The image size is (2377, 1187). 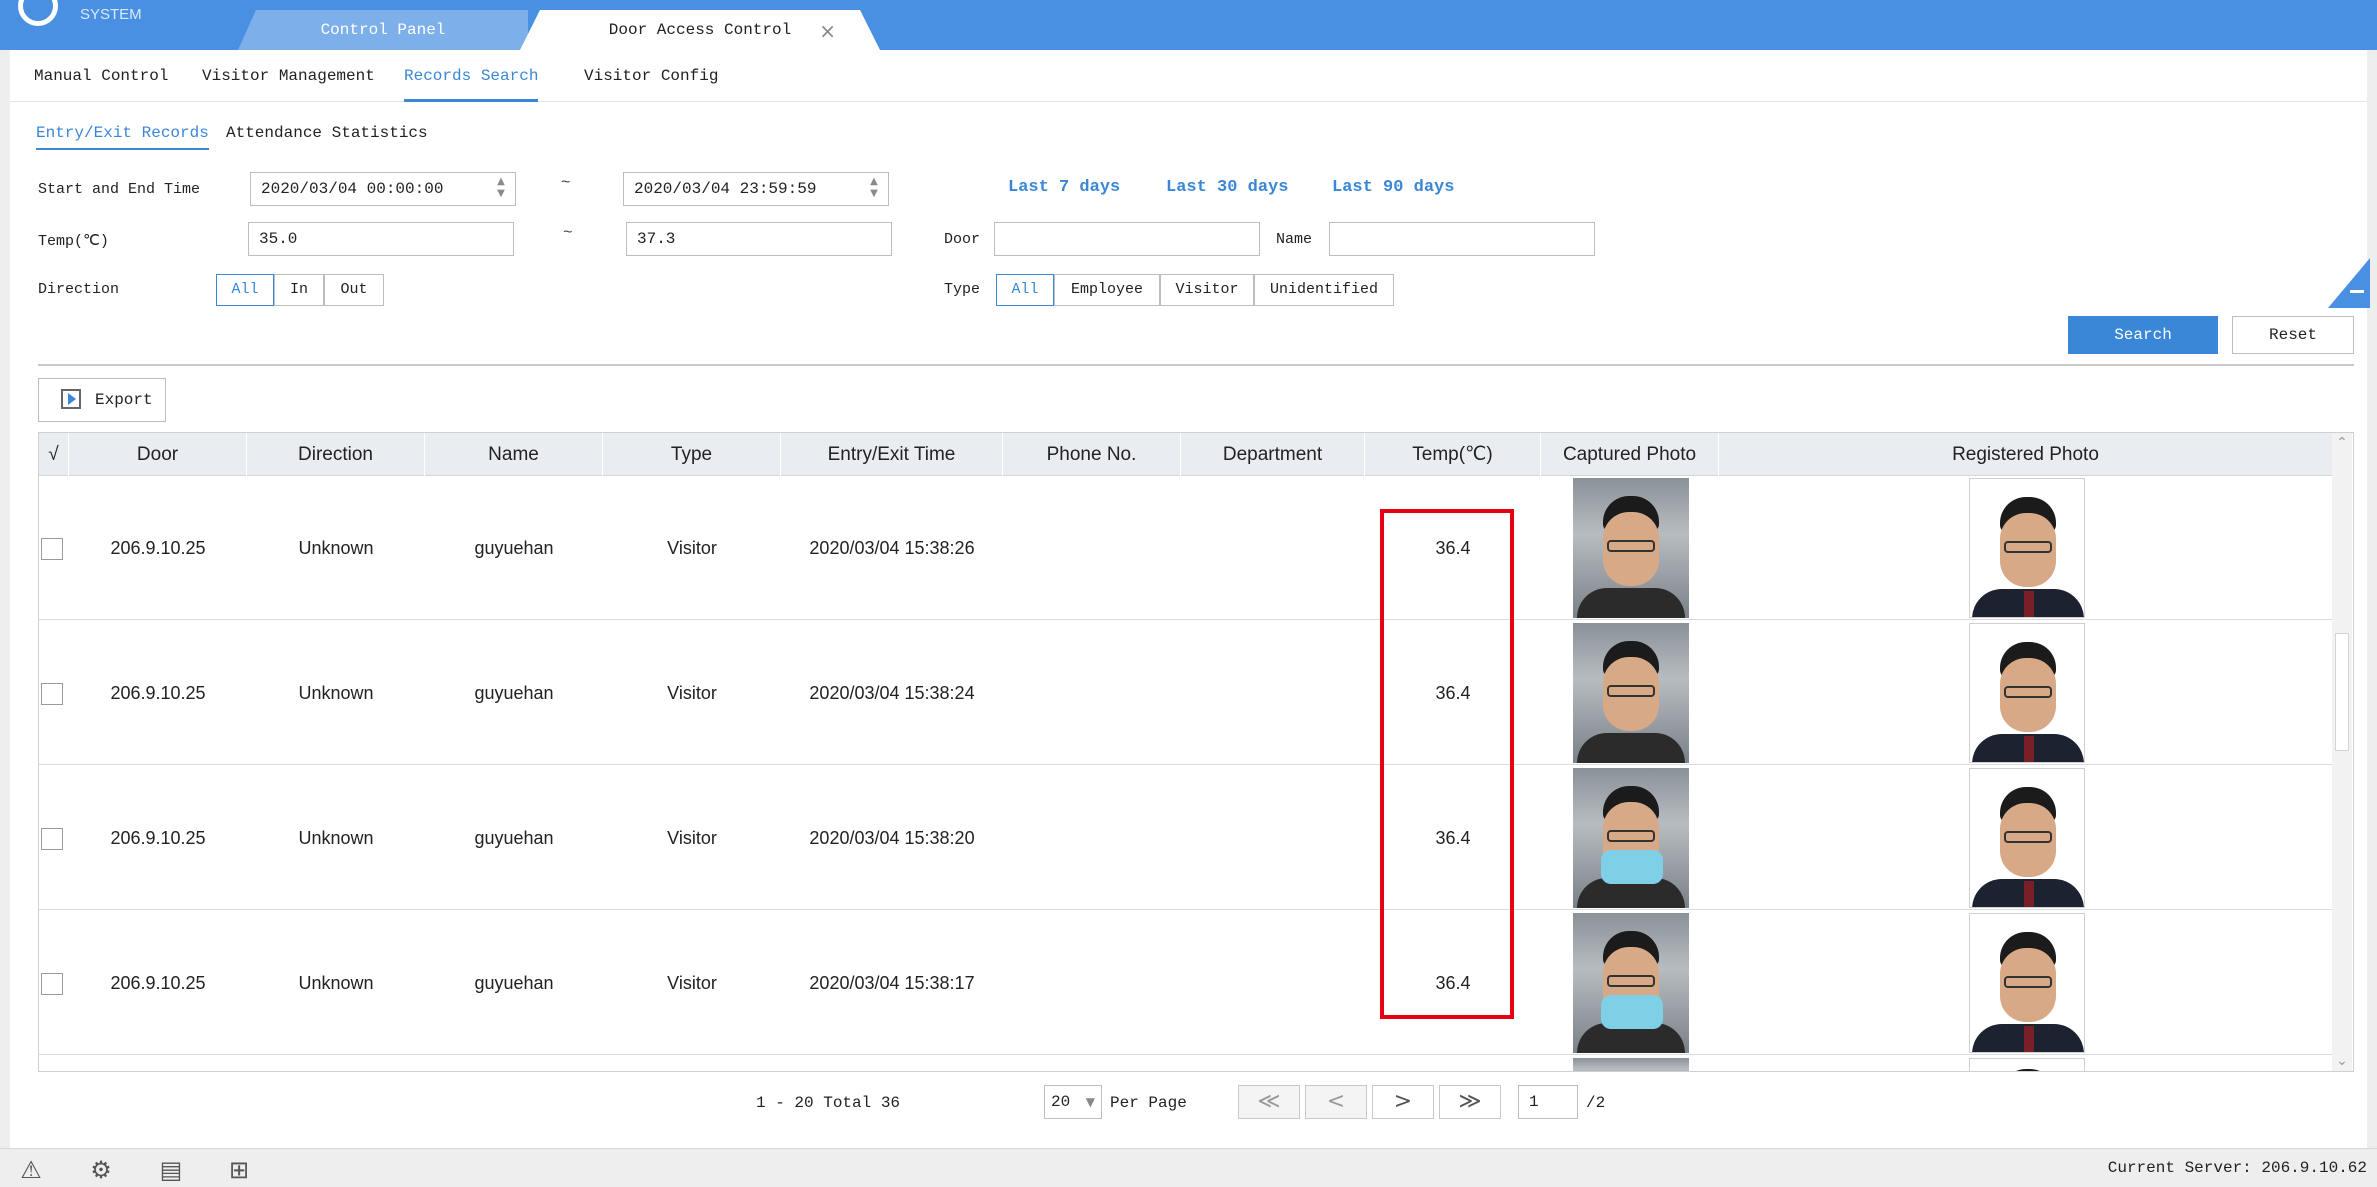 I want to click on tab-control-panel: Control Panel, so click(x=383, y=30).